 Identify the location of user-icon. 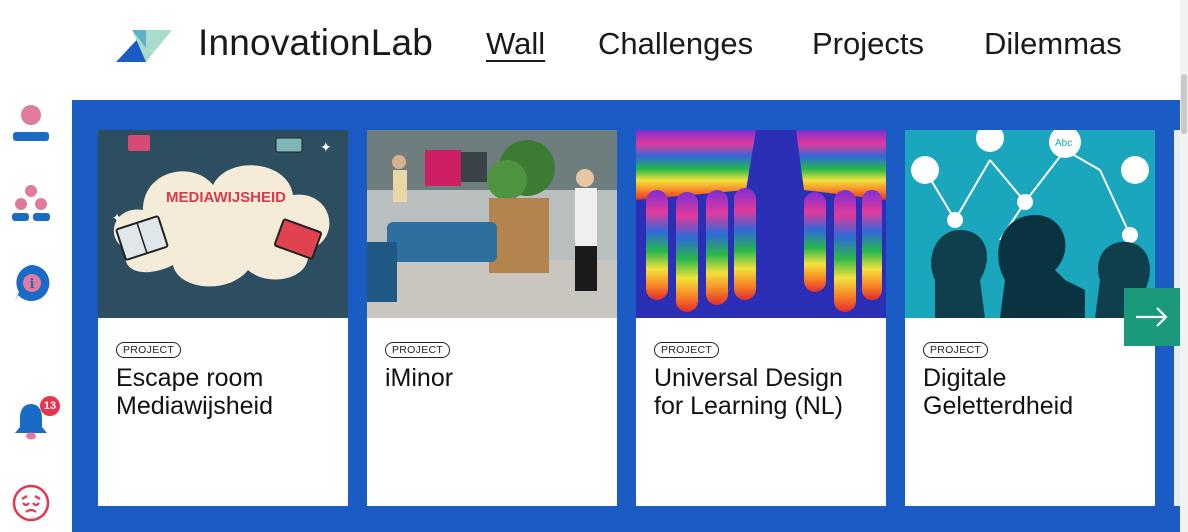
(31, 123).